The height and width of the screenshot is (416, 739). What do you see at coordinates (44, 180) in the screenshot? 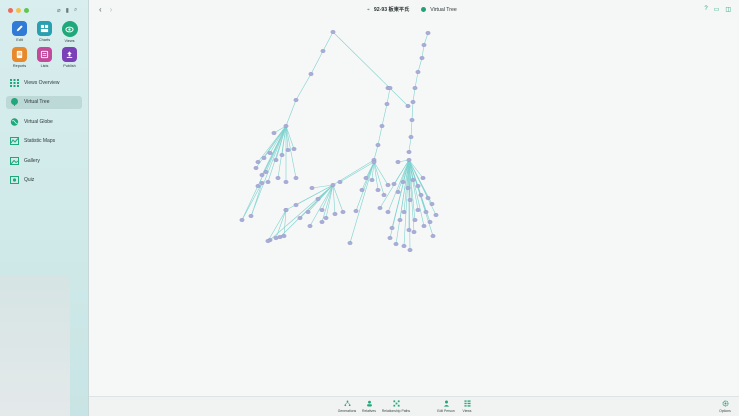
I see `sidebar-item-quiz: Quiz` at bounding box center [44, 180].